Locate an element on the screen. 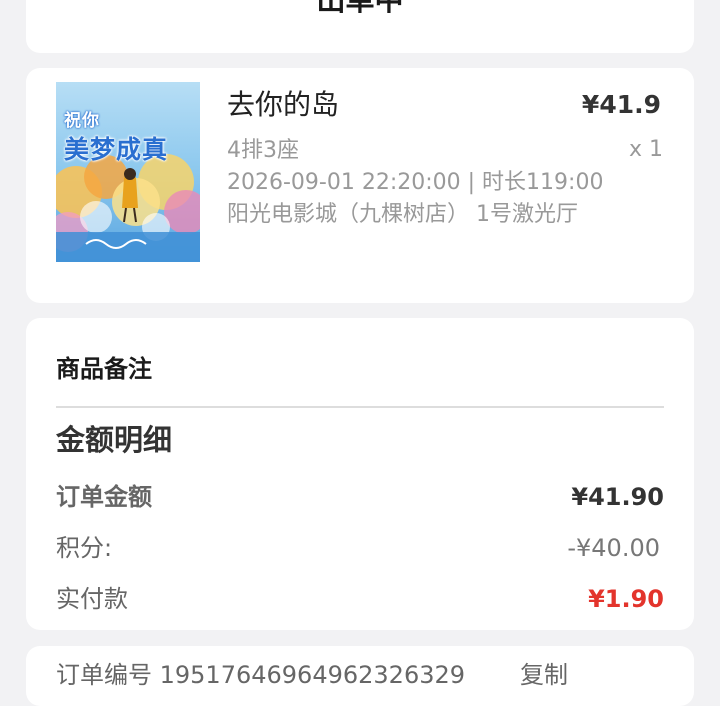 This screenshot has width=720, height=706. product-remark-label: 商品备注 is located at coordinates (104, 369).